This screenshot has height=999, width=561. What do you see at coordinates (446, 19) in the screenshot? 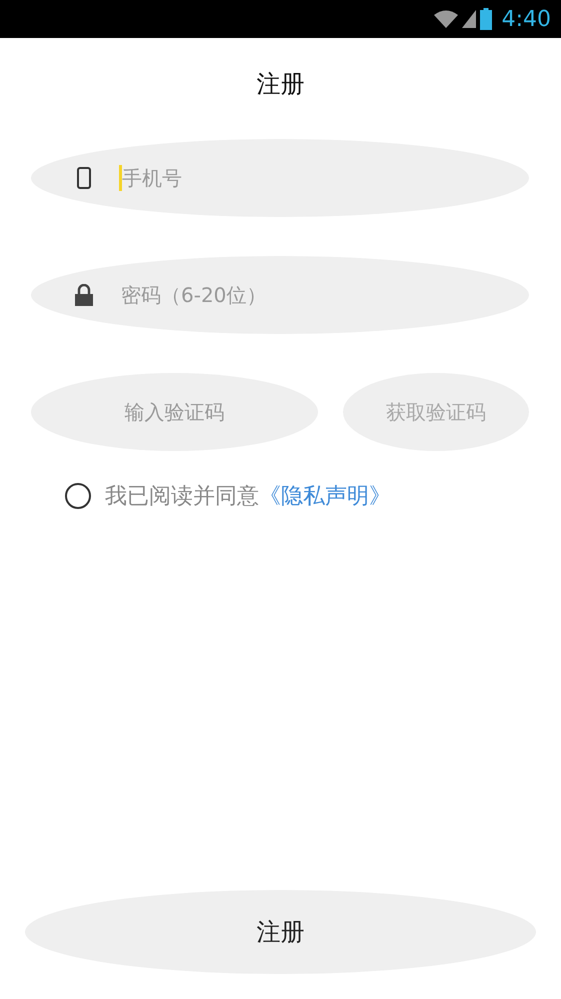
I see `wifi-icon` at bounding box center [446, 19].